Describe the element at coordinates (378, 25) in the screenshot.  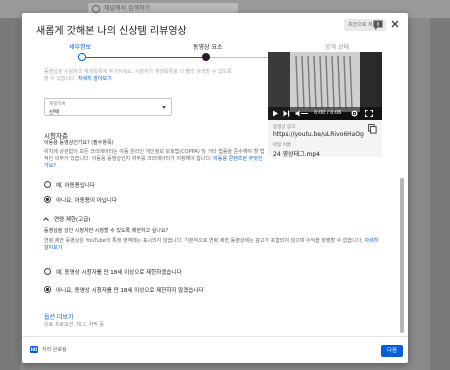
I see `feedback-icon` at that location.